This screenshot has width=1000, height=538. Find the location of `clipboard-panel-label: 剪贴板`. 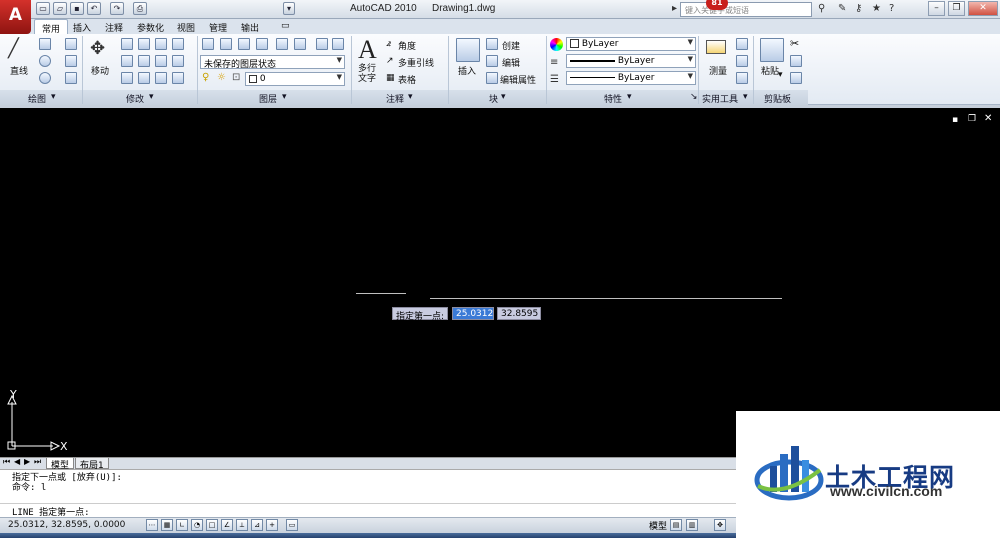

clipboard-panel-label: 剪贴板 is located at coordinates (777, 98).